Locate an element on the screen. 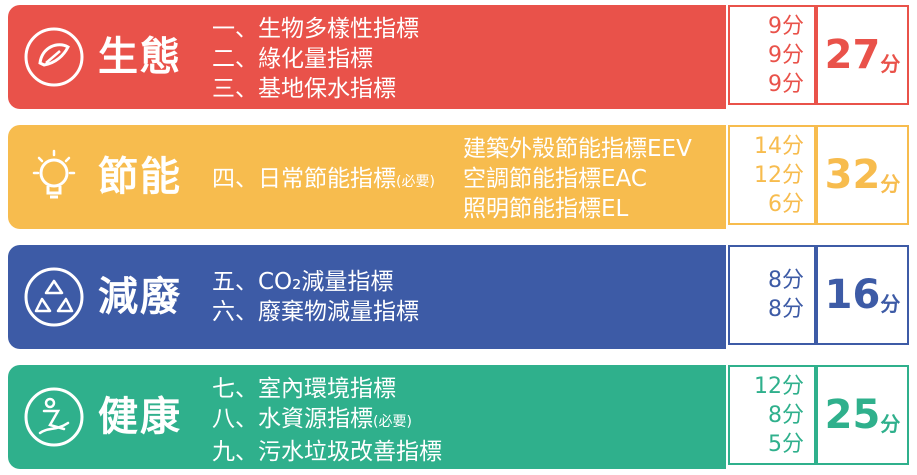 This screenshot has width=917, height=475. total-score: 32 is located at coordinates (852, 175).